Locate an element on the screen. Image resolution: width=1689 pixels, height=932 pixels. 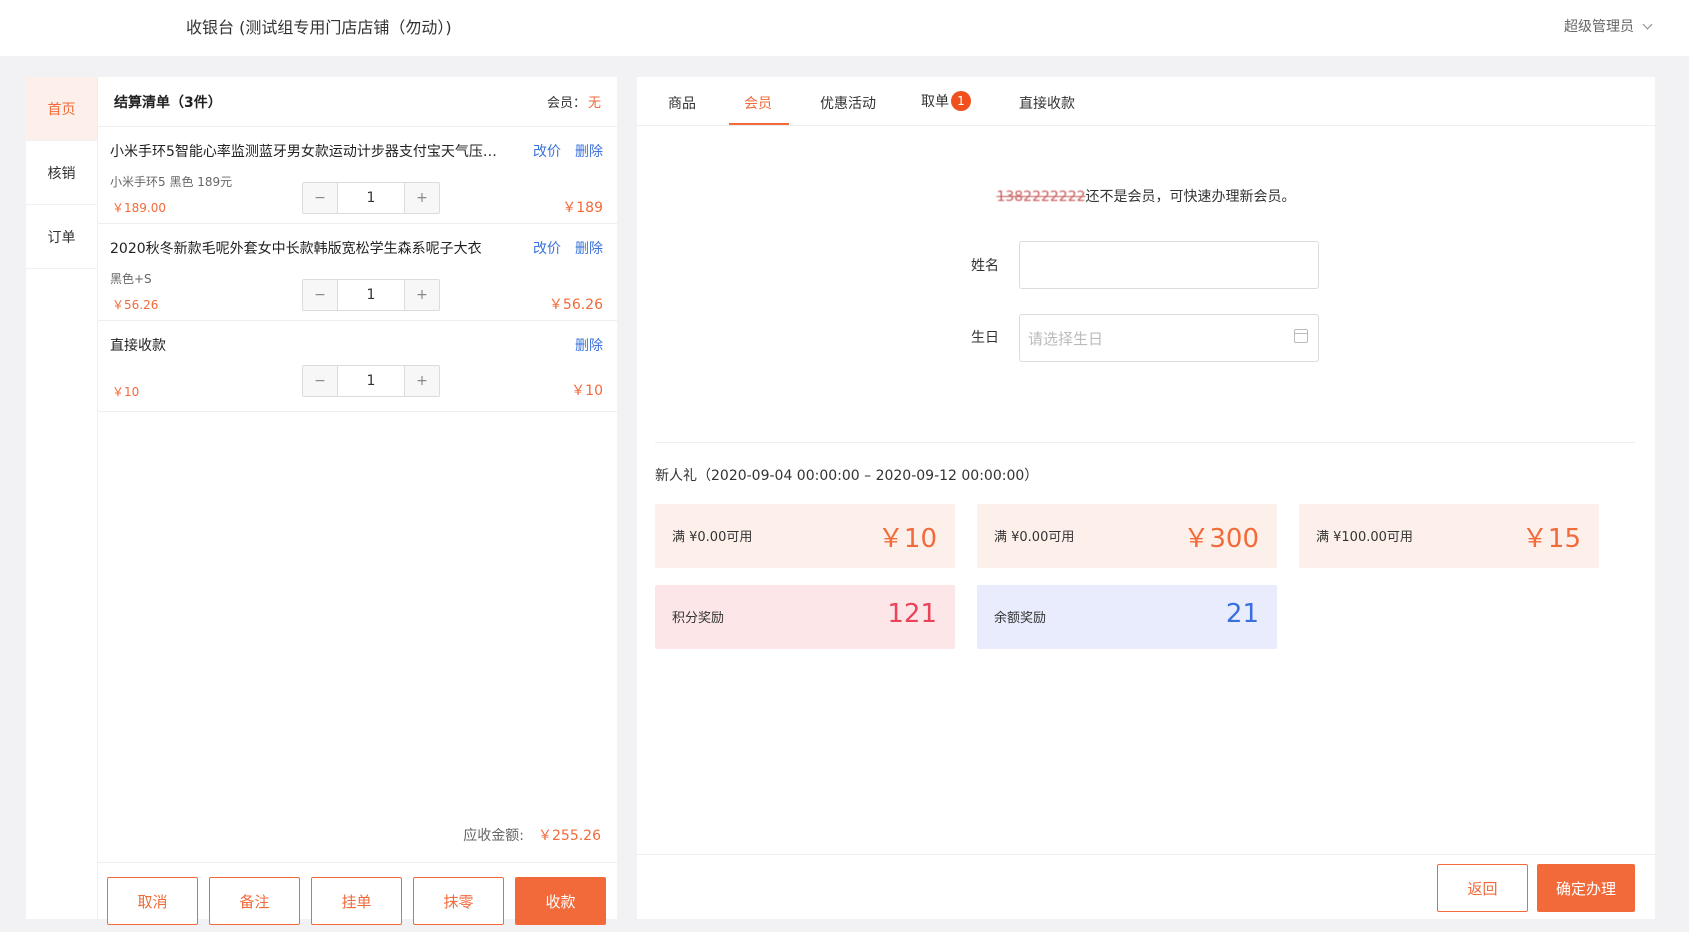
birthday-label: 生日 is located at coordinates (985, 338).